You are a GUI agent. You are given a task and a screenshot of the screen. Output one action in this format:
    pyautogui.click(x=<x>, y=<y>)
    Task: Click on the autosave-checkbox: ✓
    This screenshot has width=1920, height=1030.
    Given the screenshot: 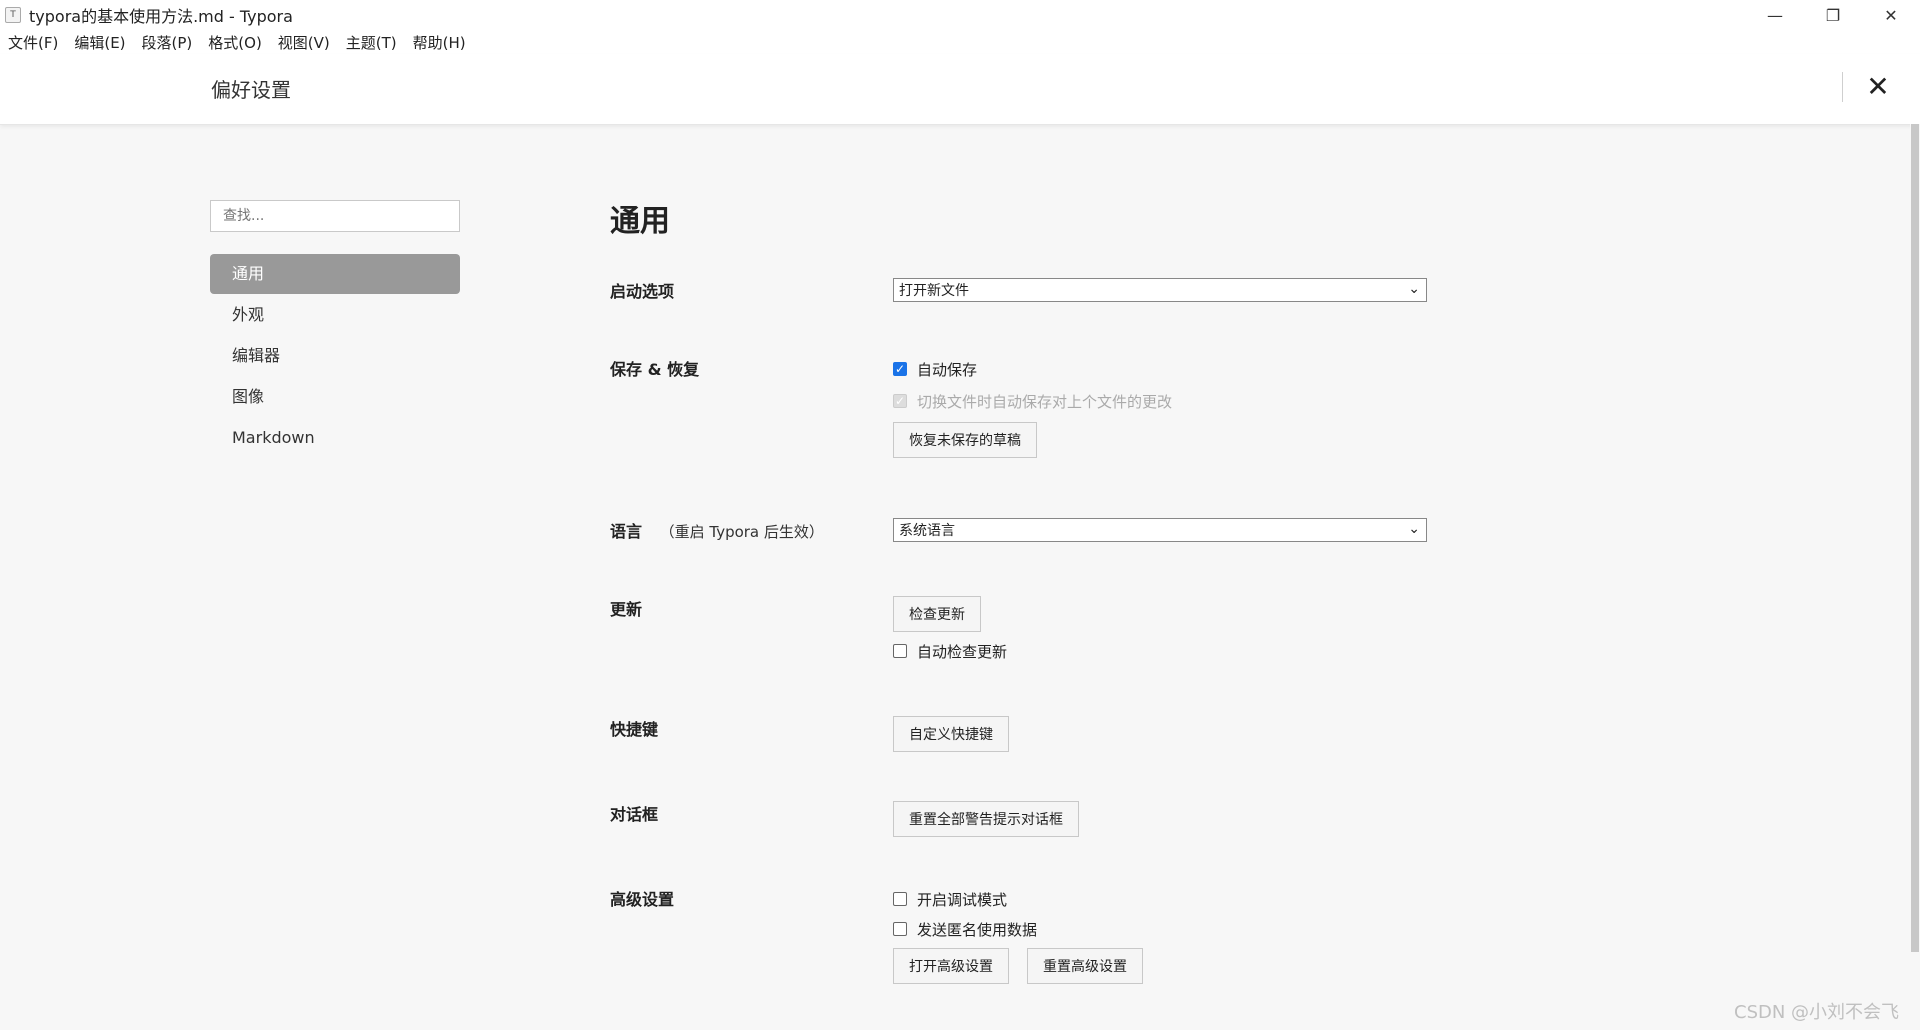 What is the action you would take?
    pyautogui.click(x=900, y=369)
    